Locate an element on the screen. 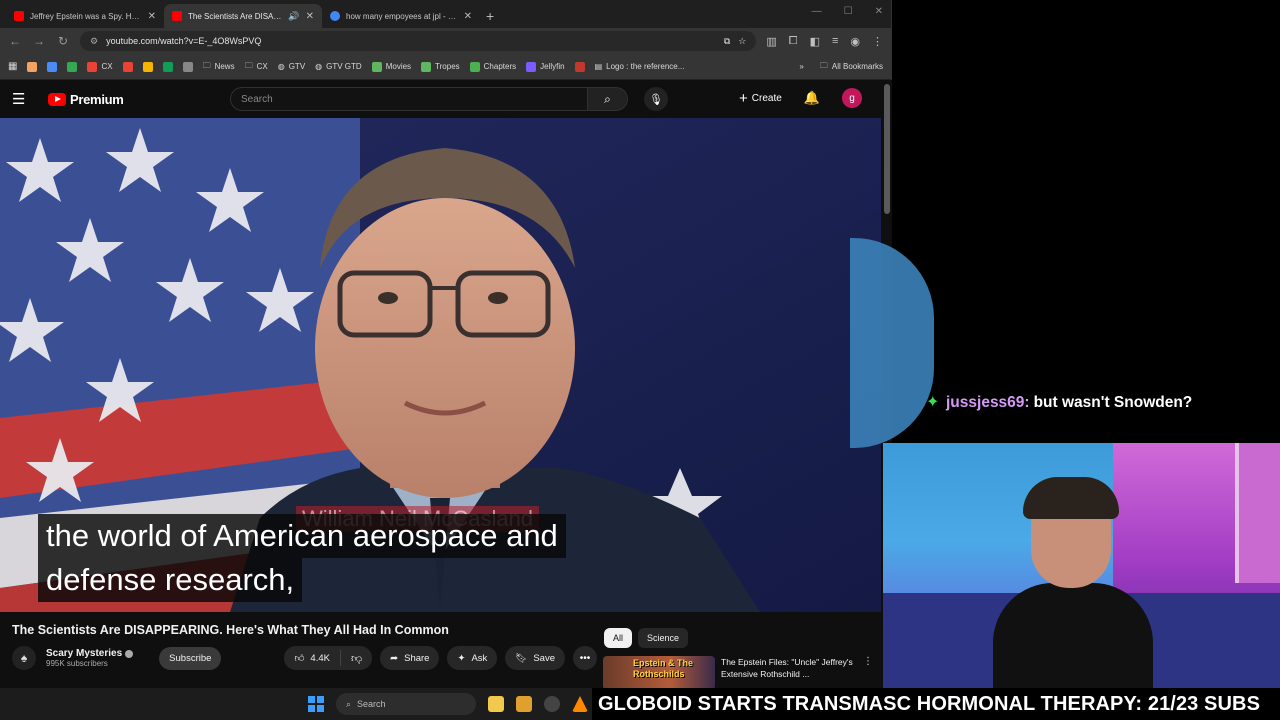 This screenshot has height=720, width=1280. tab-search-icon: ≡ is located at coordinates (835, 41).